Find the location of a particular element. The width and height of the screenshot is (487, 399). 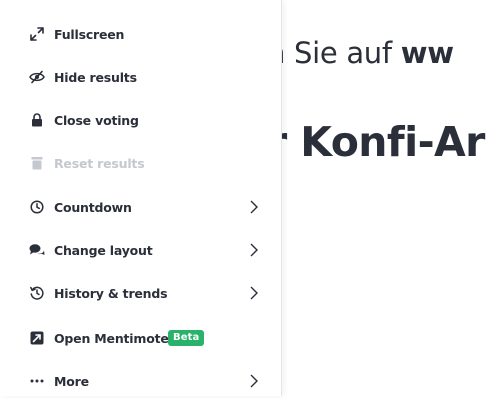

eye-slash-icon is located at coordinates (37, 77).